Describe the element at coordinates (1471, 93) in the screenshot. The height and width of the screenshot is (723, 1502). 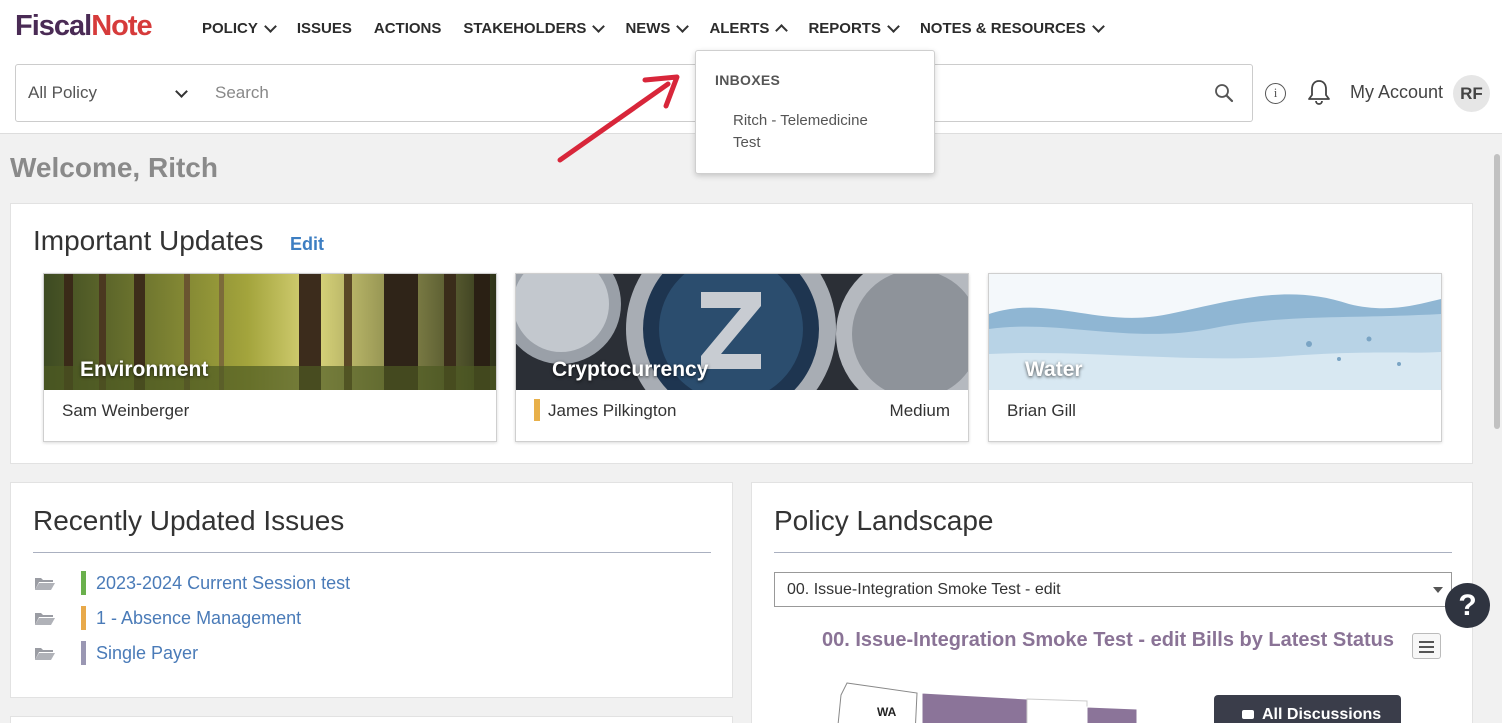
I see `avatar: RF` at that location.